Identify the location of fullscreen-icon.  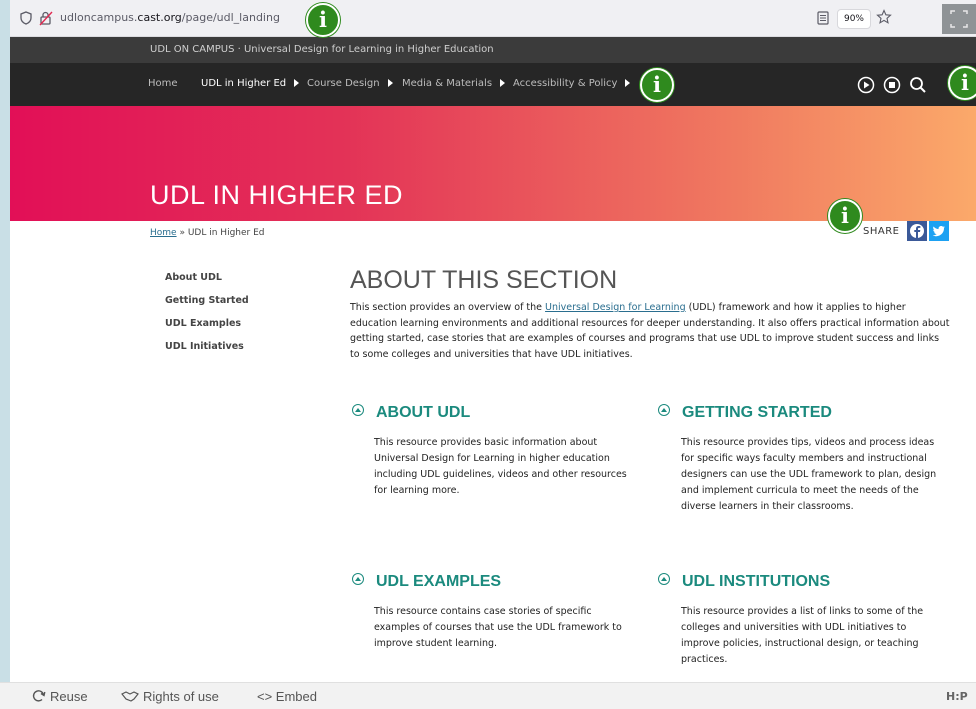
(959, 19).